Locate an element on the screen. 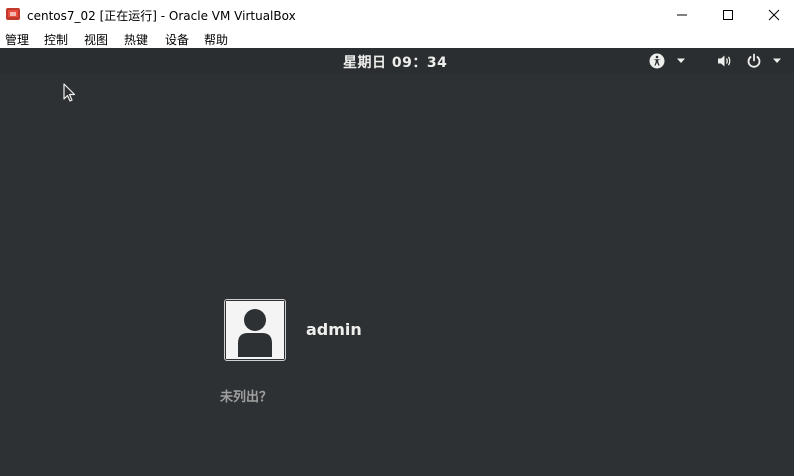 Image resolution: width=794 pixels, height=476 pixels. close-button is located at coordinates (772, 15).